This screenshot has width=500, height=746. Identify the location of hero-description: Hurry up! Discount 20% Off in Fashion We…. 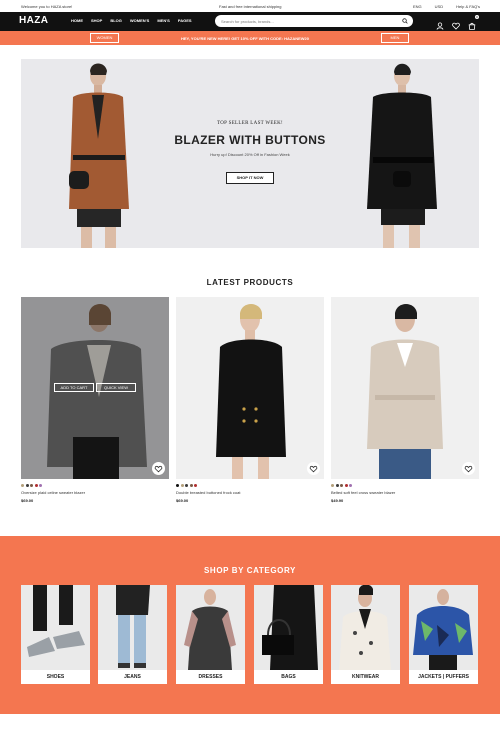
(250, 154).